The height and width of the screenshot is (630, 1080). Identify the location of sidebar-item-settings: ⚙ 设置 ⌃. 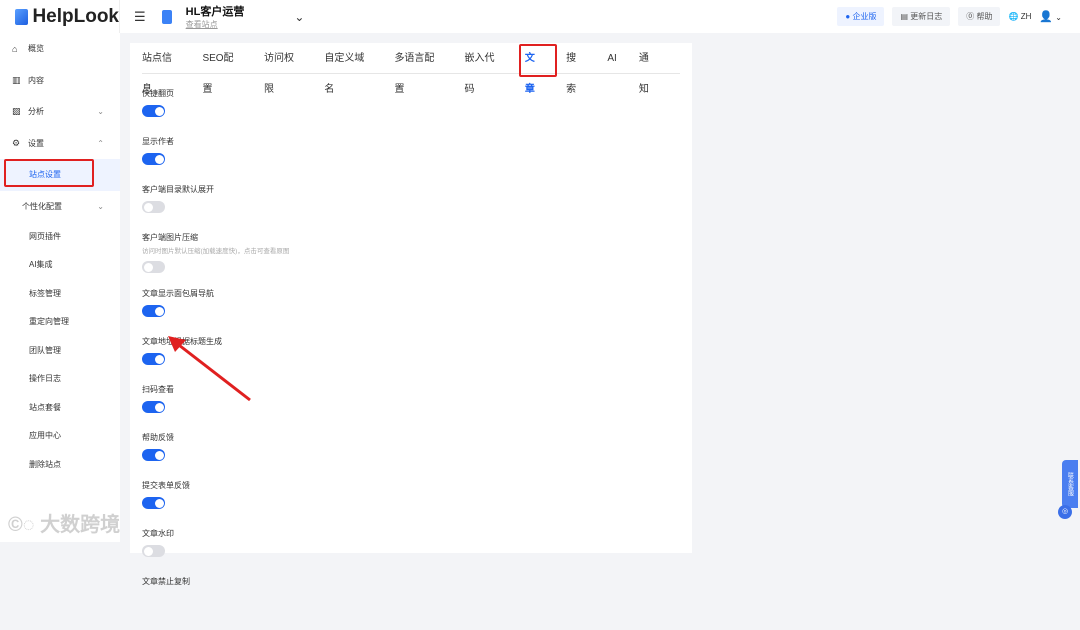
(60, 144).